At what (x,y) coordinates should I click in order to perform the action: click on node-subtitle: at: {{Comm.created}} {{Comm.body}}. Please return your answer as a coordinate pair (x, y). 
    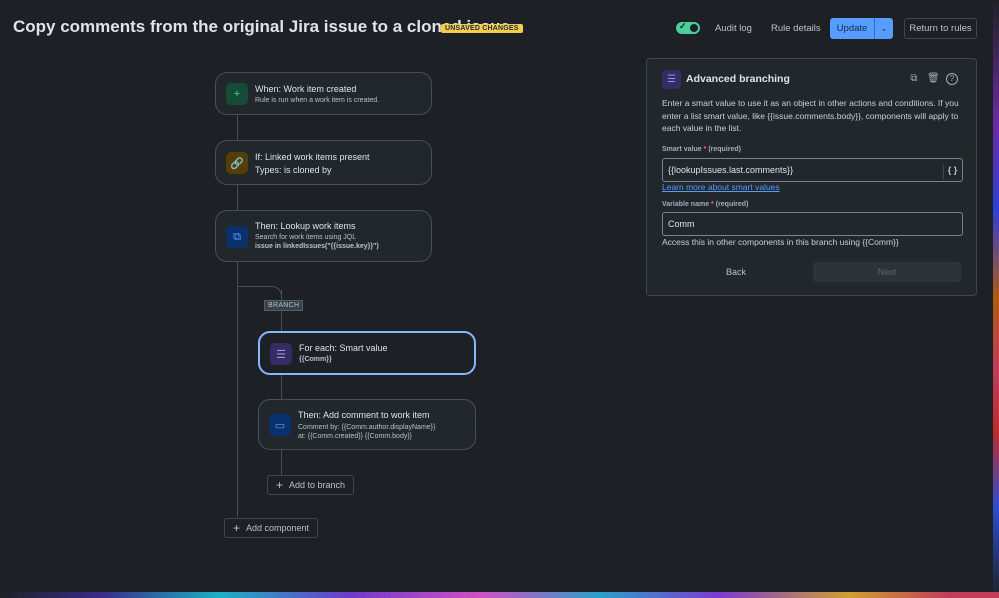
    Looking at the image, I should click on (355, 436).